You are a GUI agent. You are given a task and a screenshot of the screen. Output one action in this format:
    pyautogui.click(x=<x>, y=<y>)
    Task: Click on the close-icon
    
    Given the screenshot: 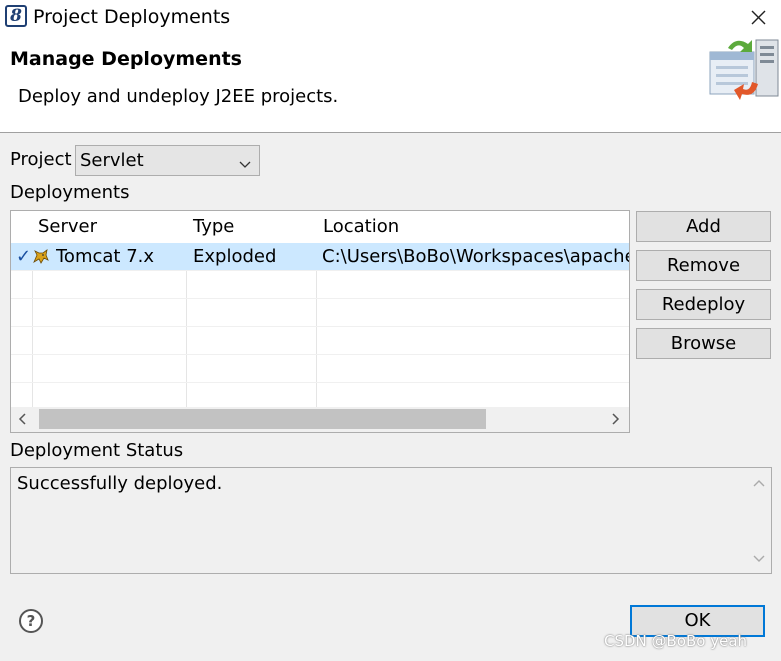 What is the action you would take?
    pyautogui.click(x=758, y=17)
    